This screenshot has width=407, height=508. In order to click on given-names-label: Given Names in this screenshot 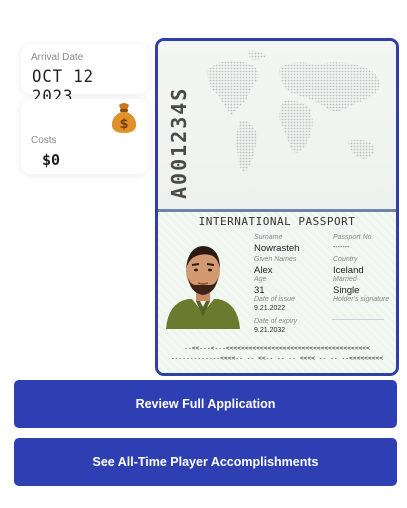, I will do `click(275, 259)`.